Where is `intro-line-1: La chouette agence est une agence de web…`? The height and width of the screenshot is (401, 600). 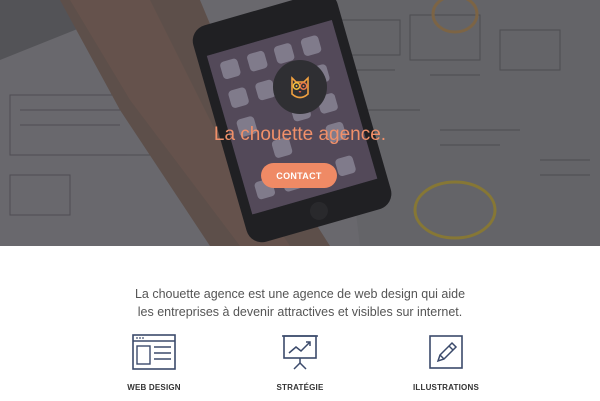 intro-line-1: La chouette agence est une agence de web… is located at coordinates (300, 294).